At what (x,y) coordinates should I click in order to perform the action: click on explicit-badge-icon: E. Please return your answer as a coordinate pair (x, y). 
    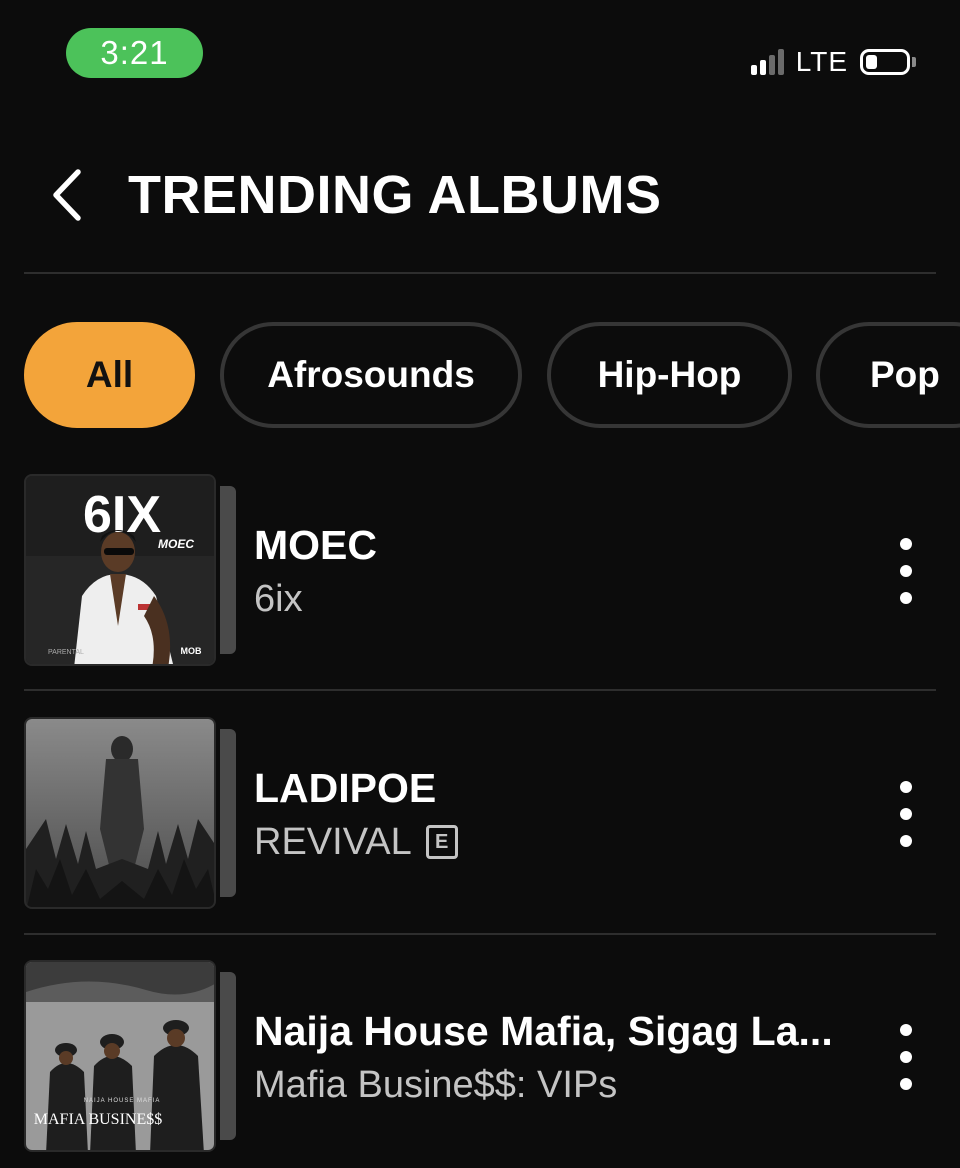
    Looking at the image, I should click on (441, 842).